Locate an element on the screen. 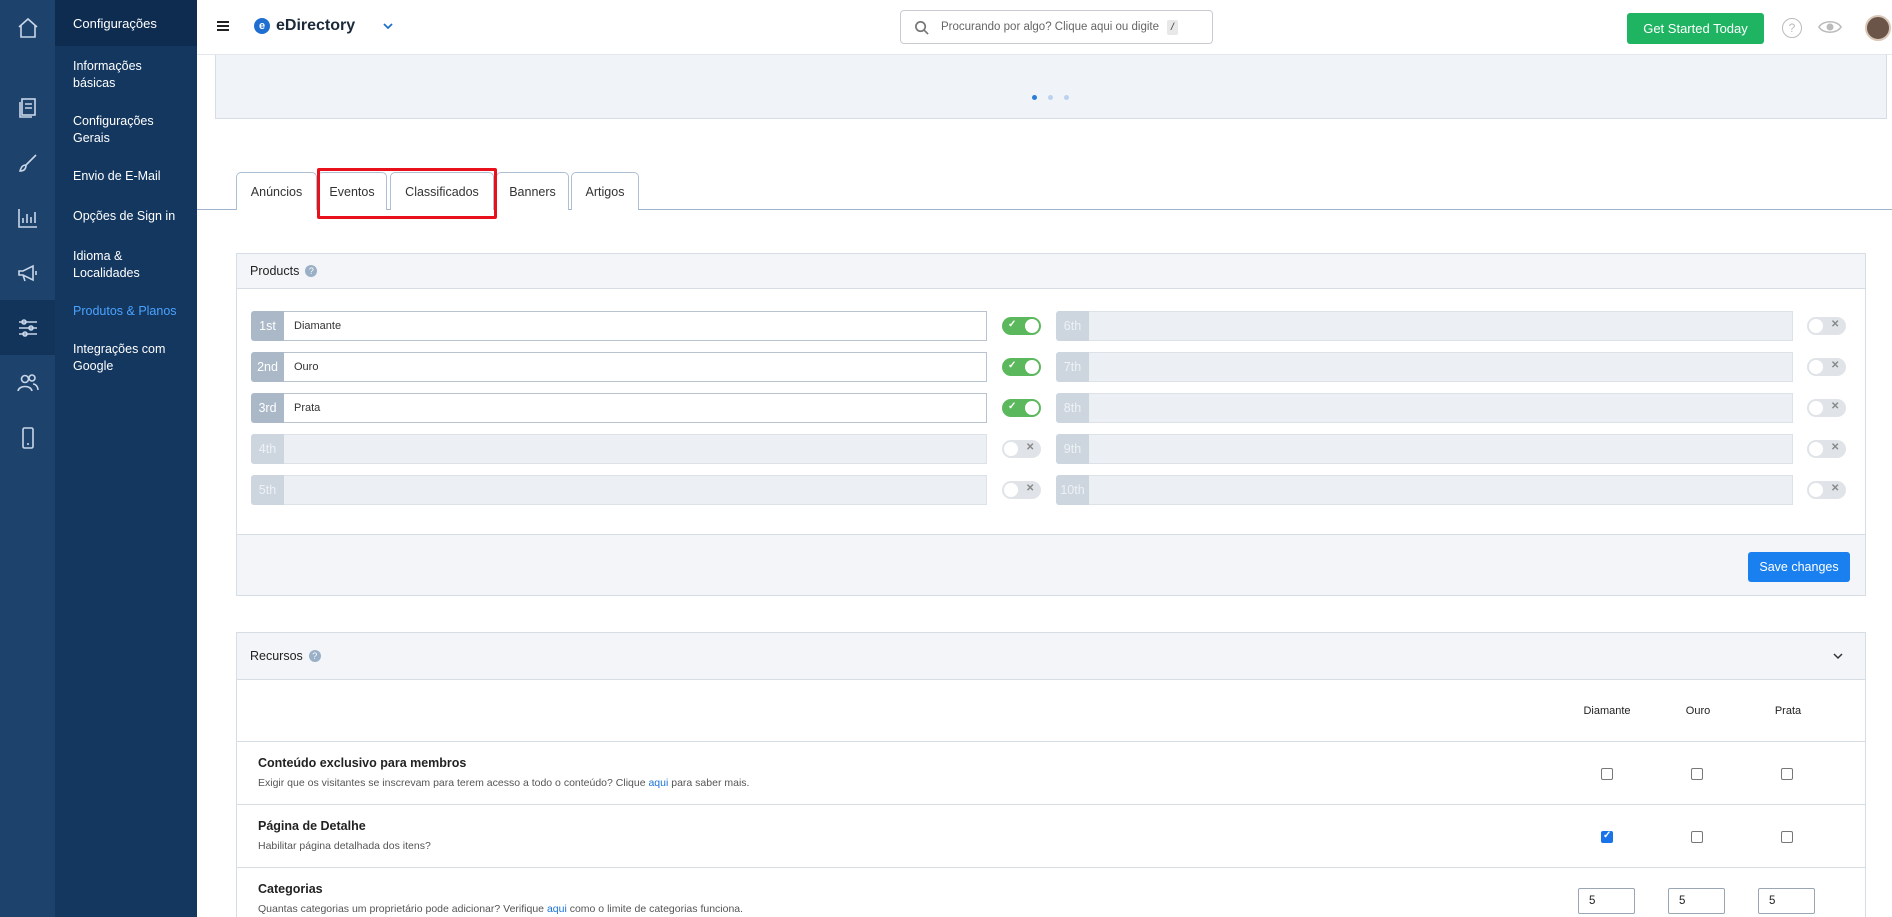  carousel-banner is located at coordinates (1051, 87).